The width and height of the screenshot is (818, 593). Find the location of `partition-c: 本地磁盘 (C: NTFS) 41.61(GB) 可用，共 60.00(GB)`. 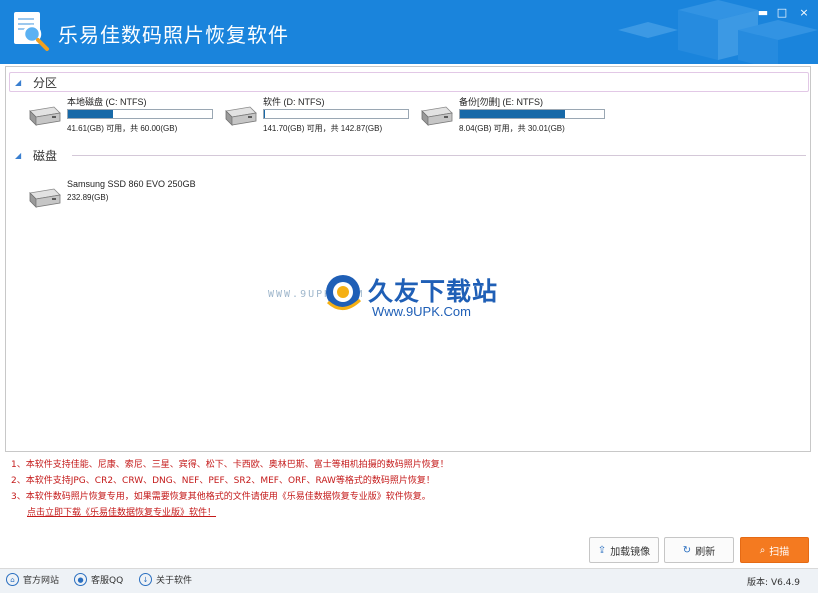

partition-c: 本地磁盘 (C: NTFS) 41.61(GB) 可用，共 60.00(GB) is located at coordinates (123, 117).